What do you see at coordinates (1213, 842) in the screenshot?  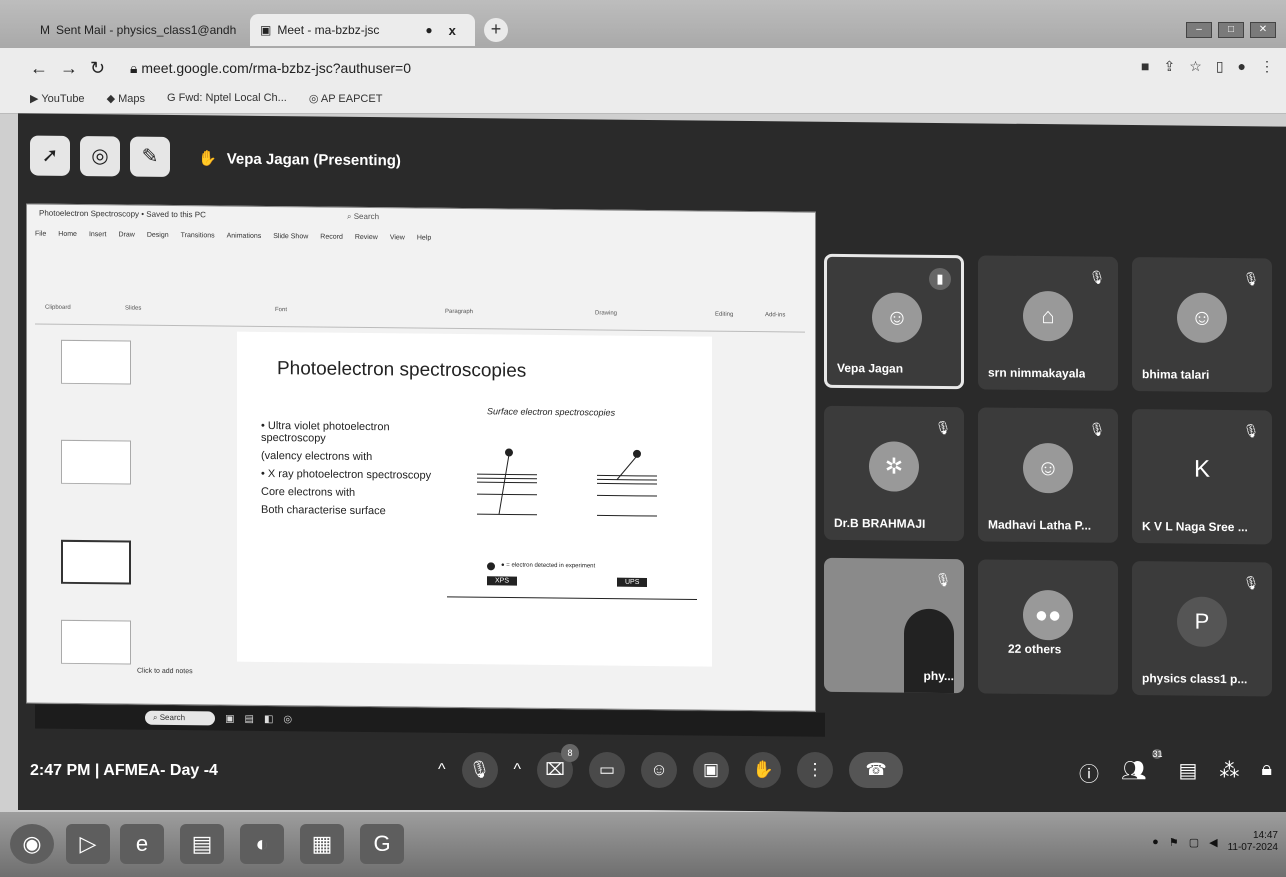 I see `volume-icon: ◀` at bounding box center [1213, 842].